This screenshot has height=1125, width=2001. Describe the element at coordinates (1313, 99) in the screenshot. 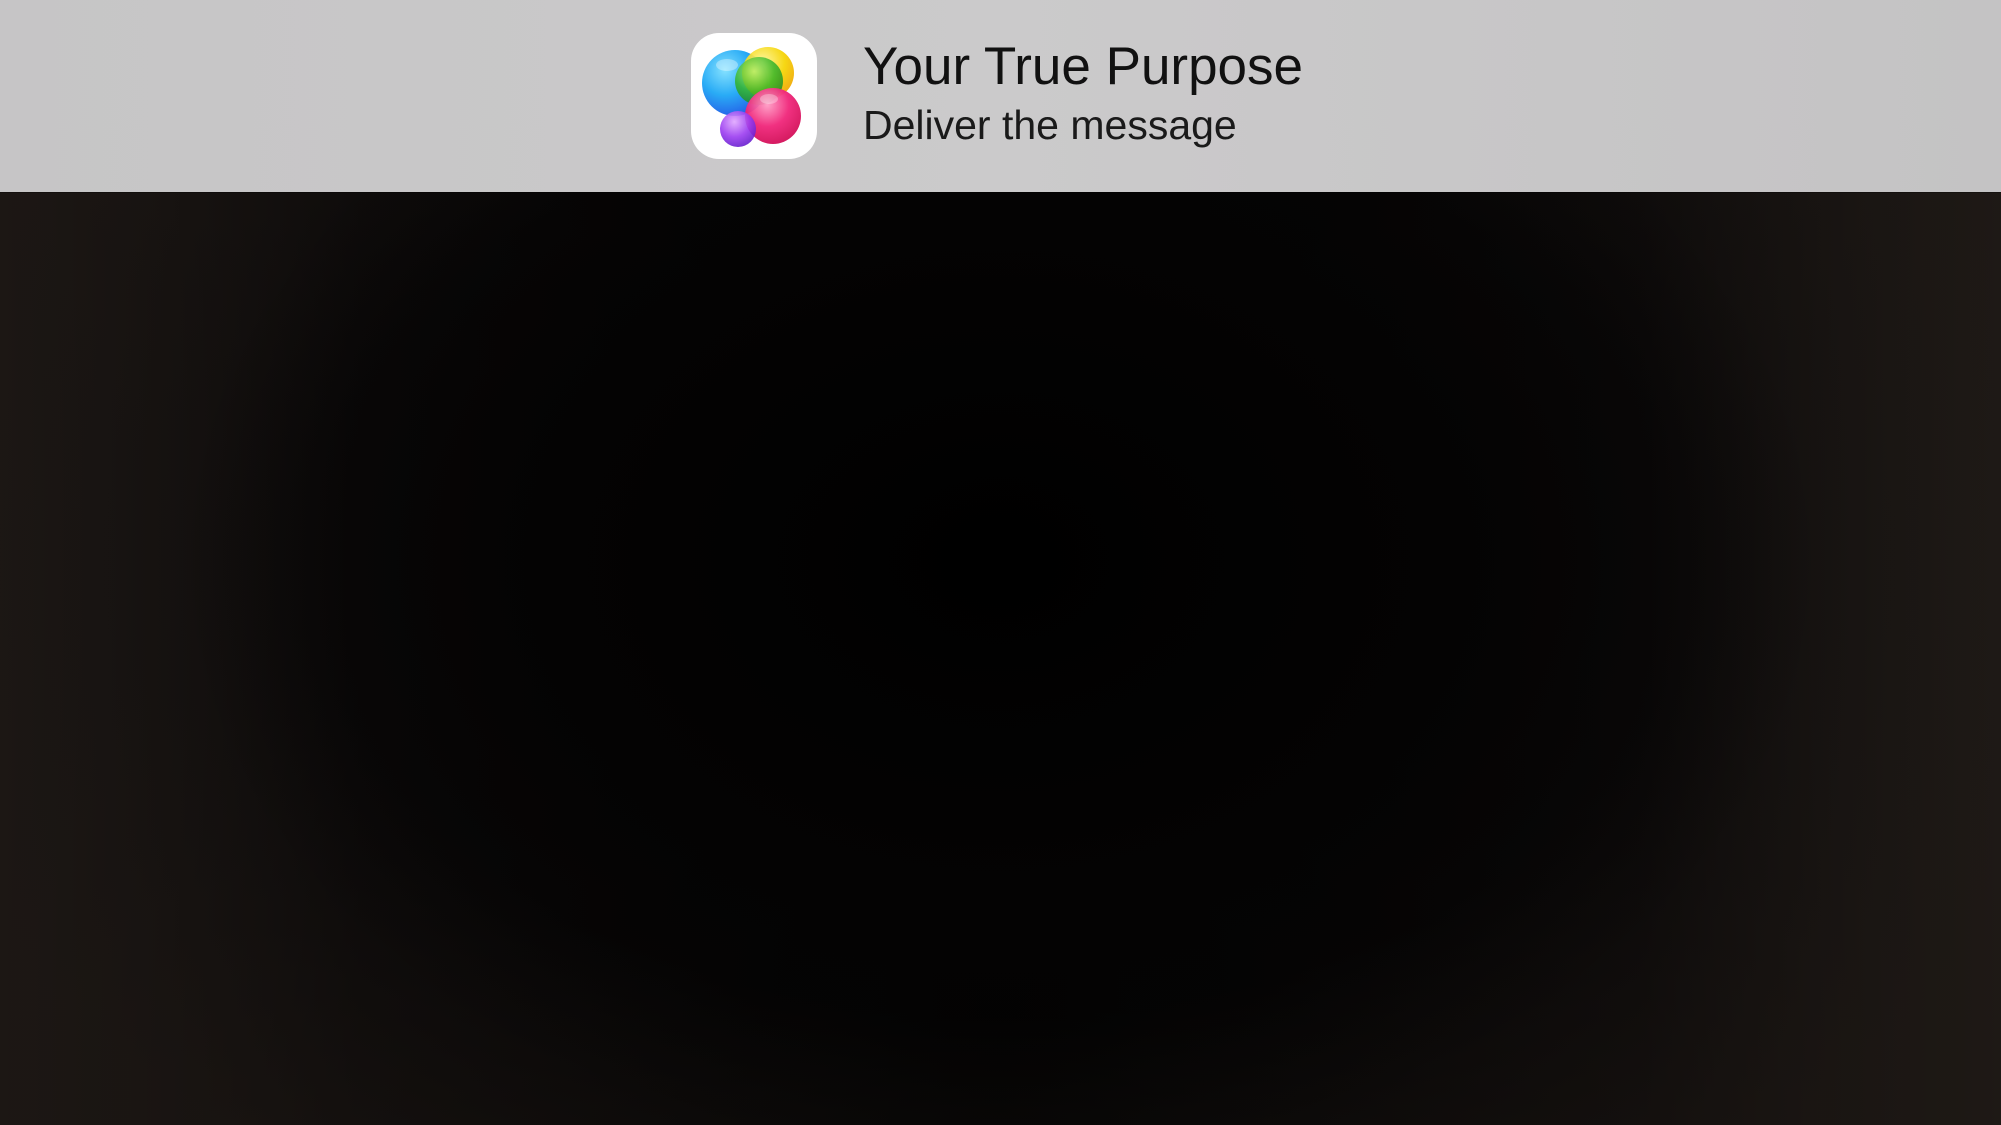

I see `notification-content: Your True Purpose Deliver the message` at that location.